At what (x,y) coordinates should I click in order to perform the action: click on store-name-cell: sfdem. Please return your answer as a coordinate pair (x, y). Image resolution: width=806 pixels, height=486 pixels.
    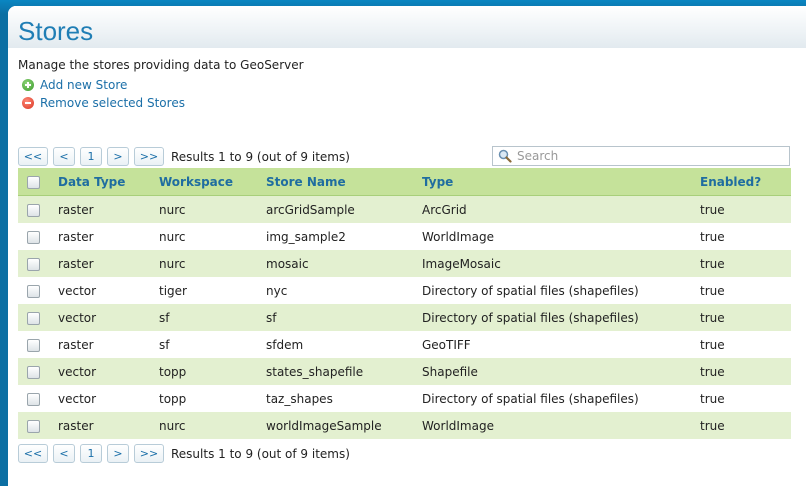
    Looking at the image, I should click on (344, 344).